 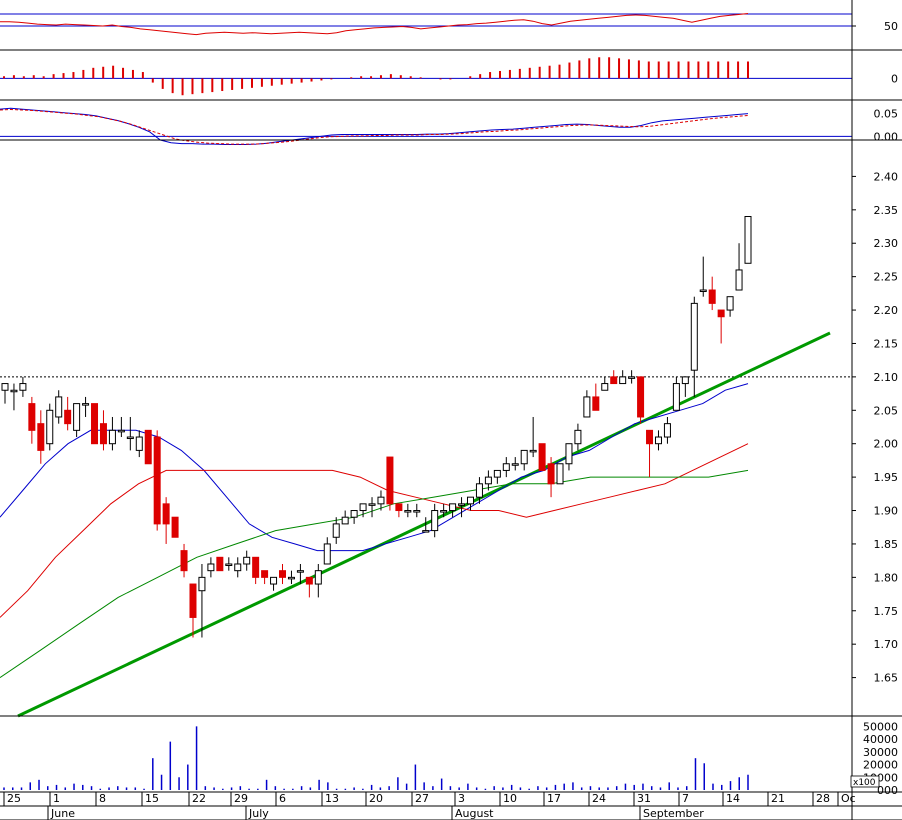 I want to click on price-tick-label: 2.00, so click(x=886, y=444).